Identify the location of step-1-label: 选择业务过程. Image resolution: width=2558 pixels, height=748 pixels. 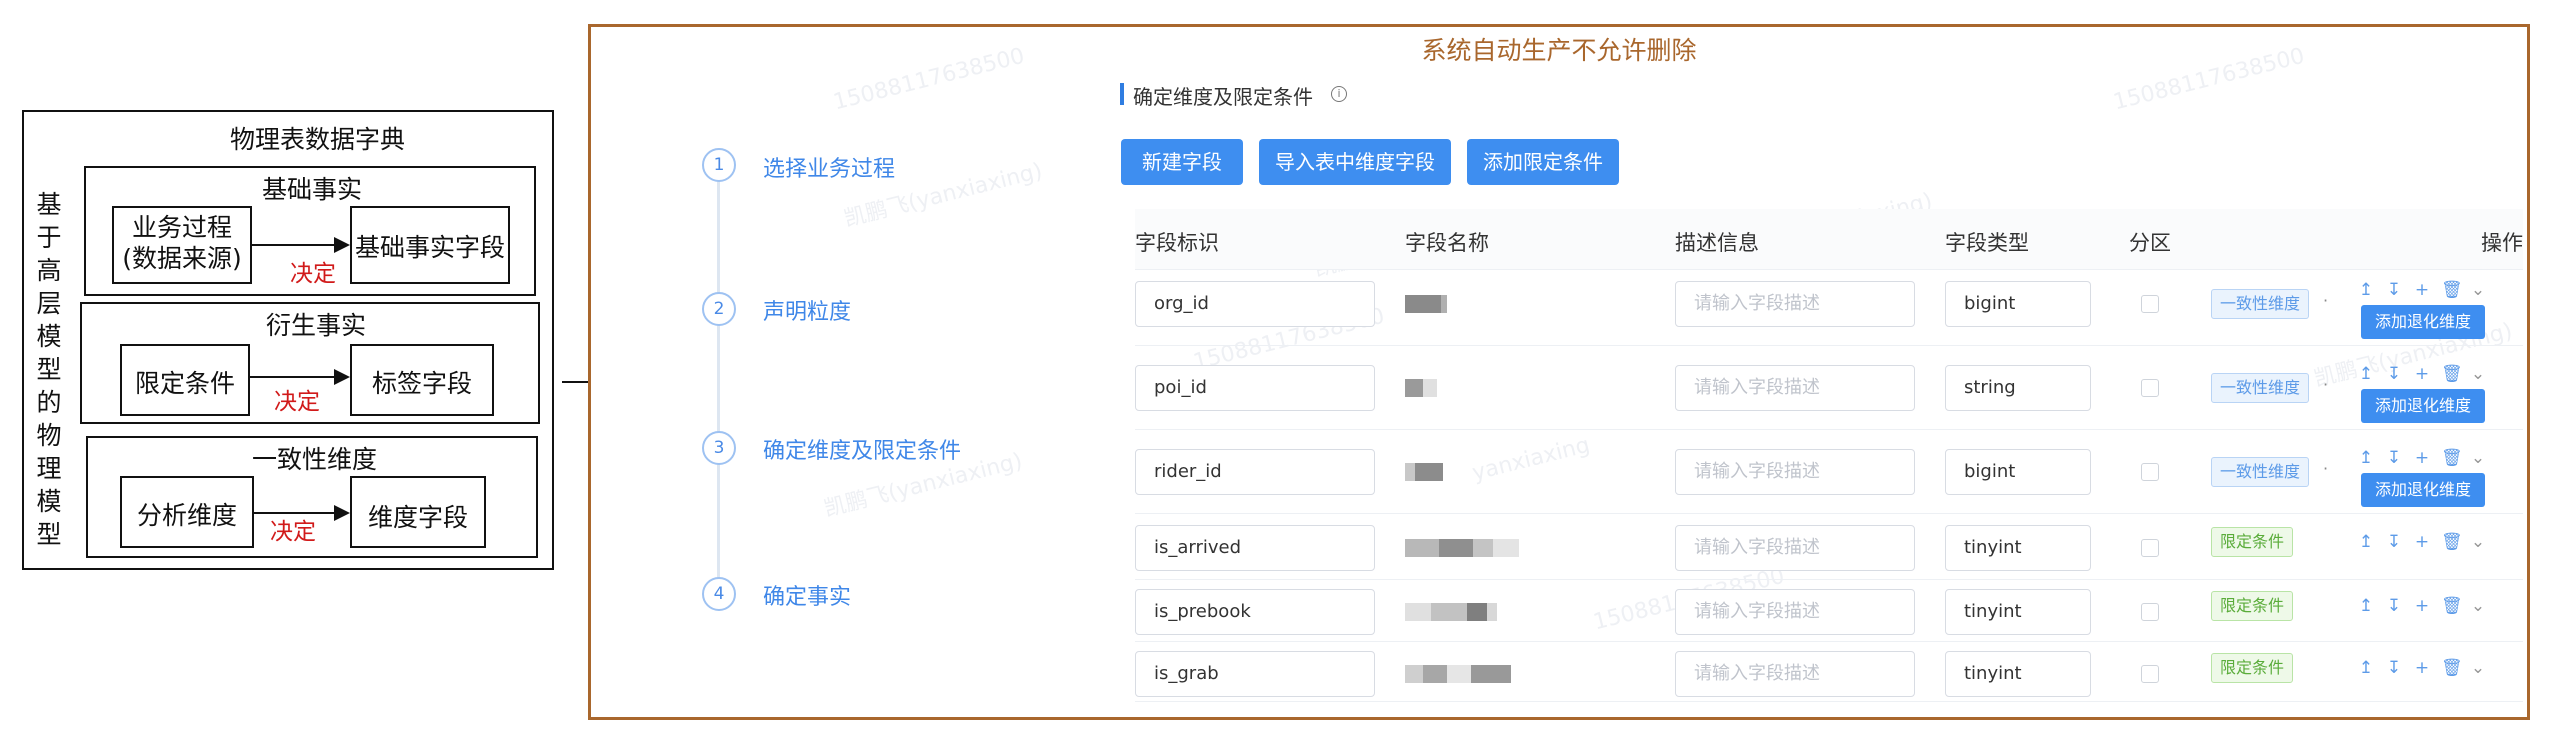
(829, 167).